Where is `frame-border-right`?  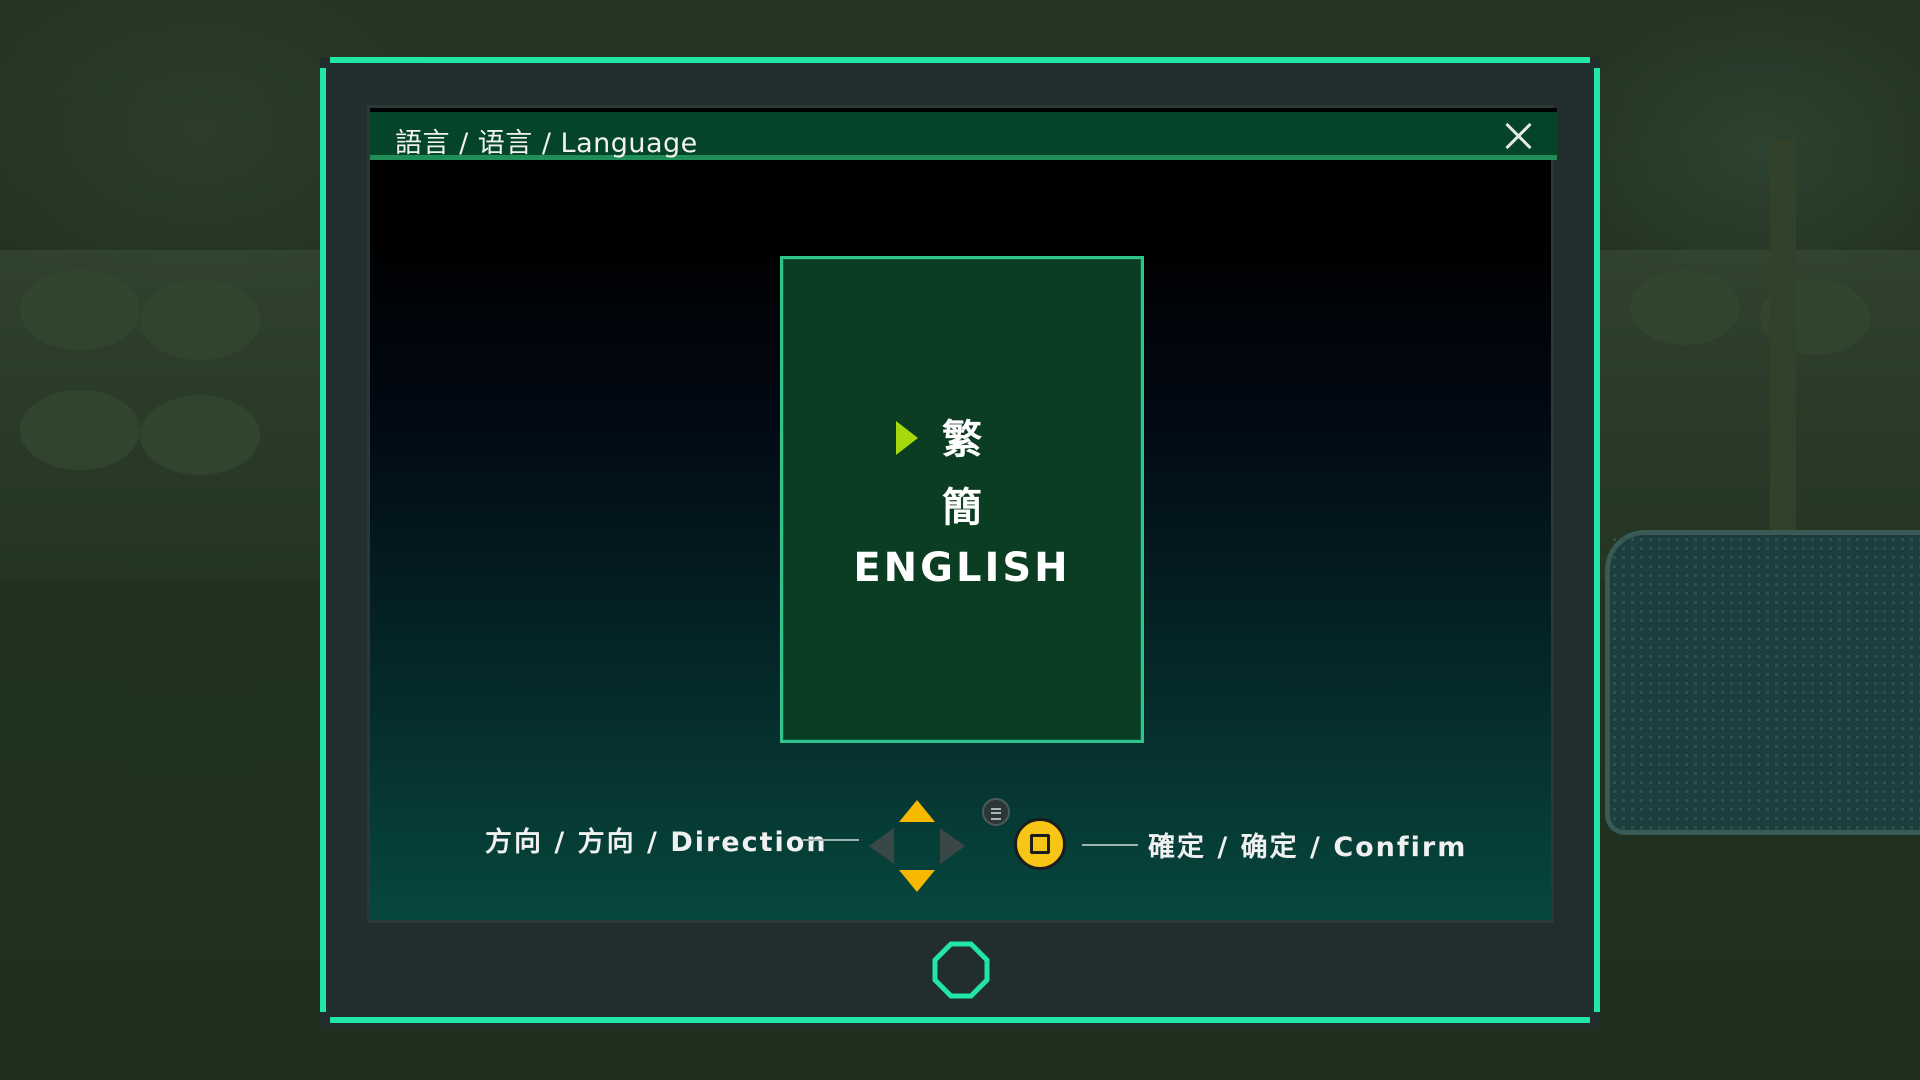 frame-border-right is located at coordinates (1597, 540).